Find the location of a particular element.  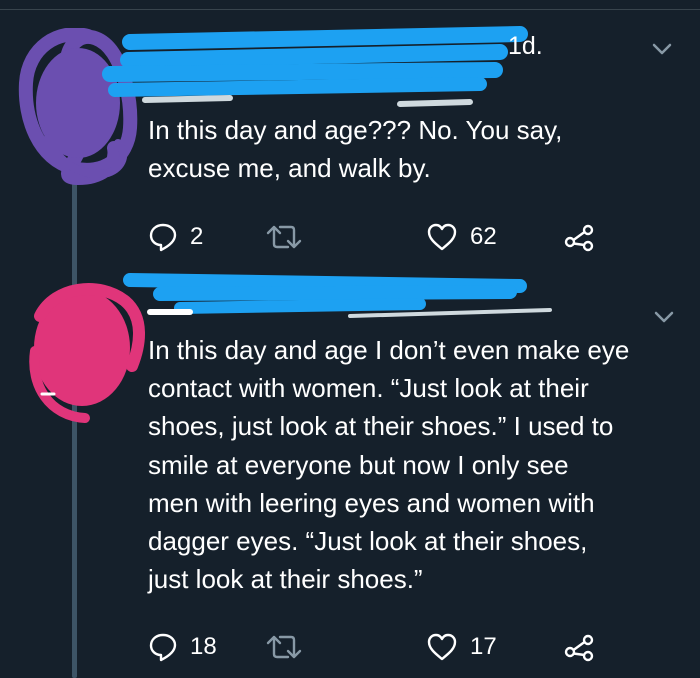

reply-button: 18 is located at coordinates (182, 647).